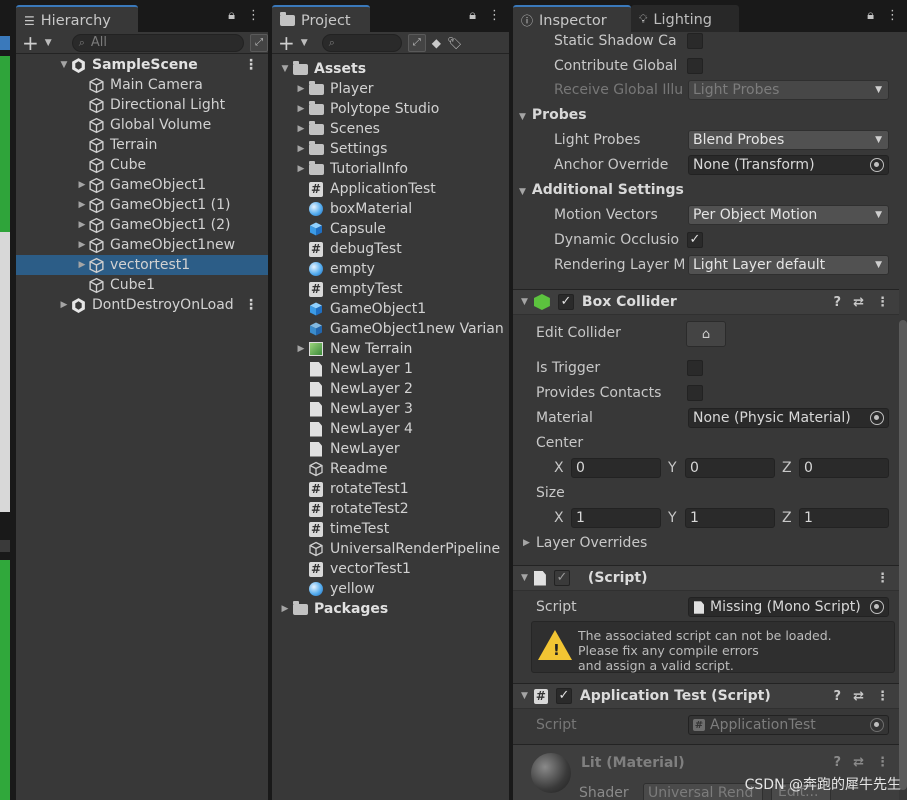  Describe the element at coordinates (390, 149) in the screenshot. I see `project-item: ▶ Settings` at that location.